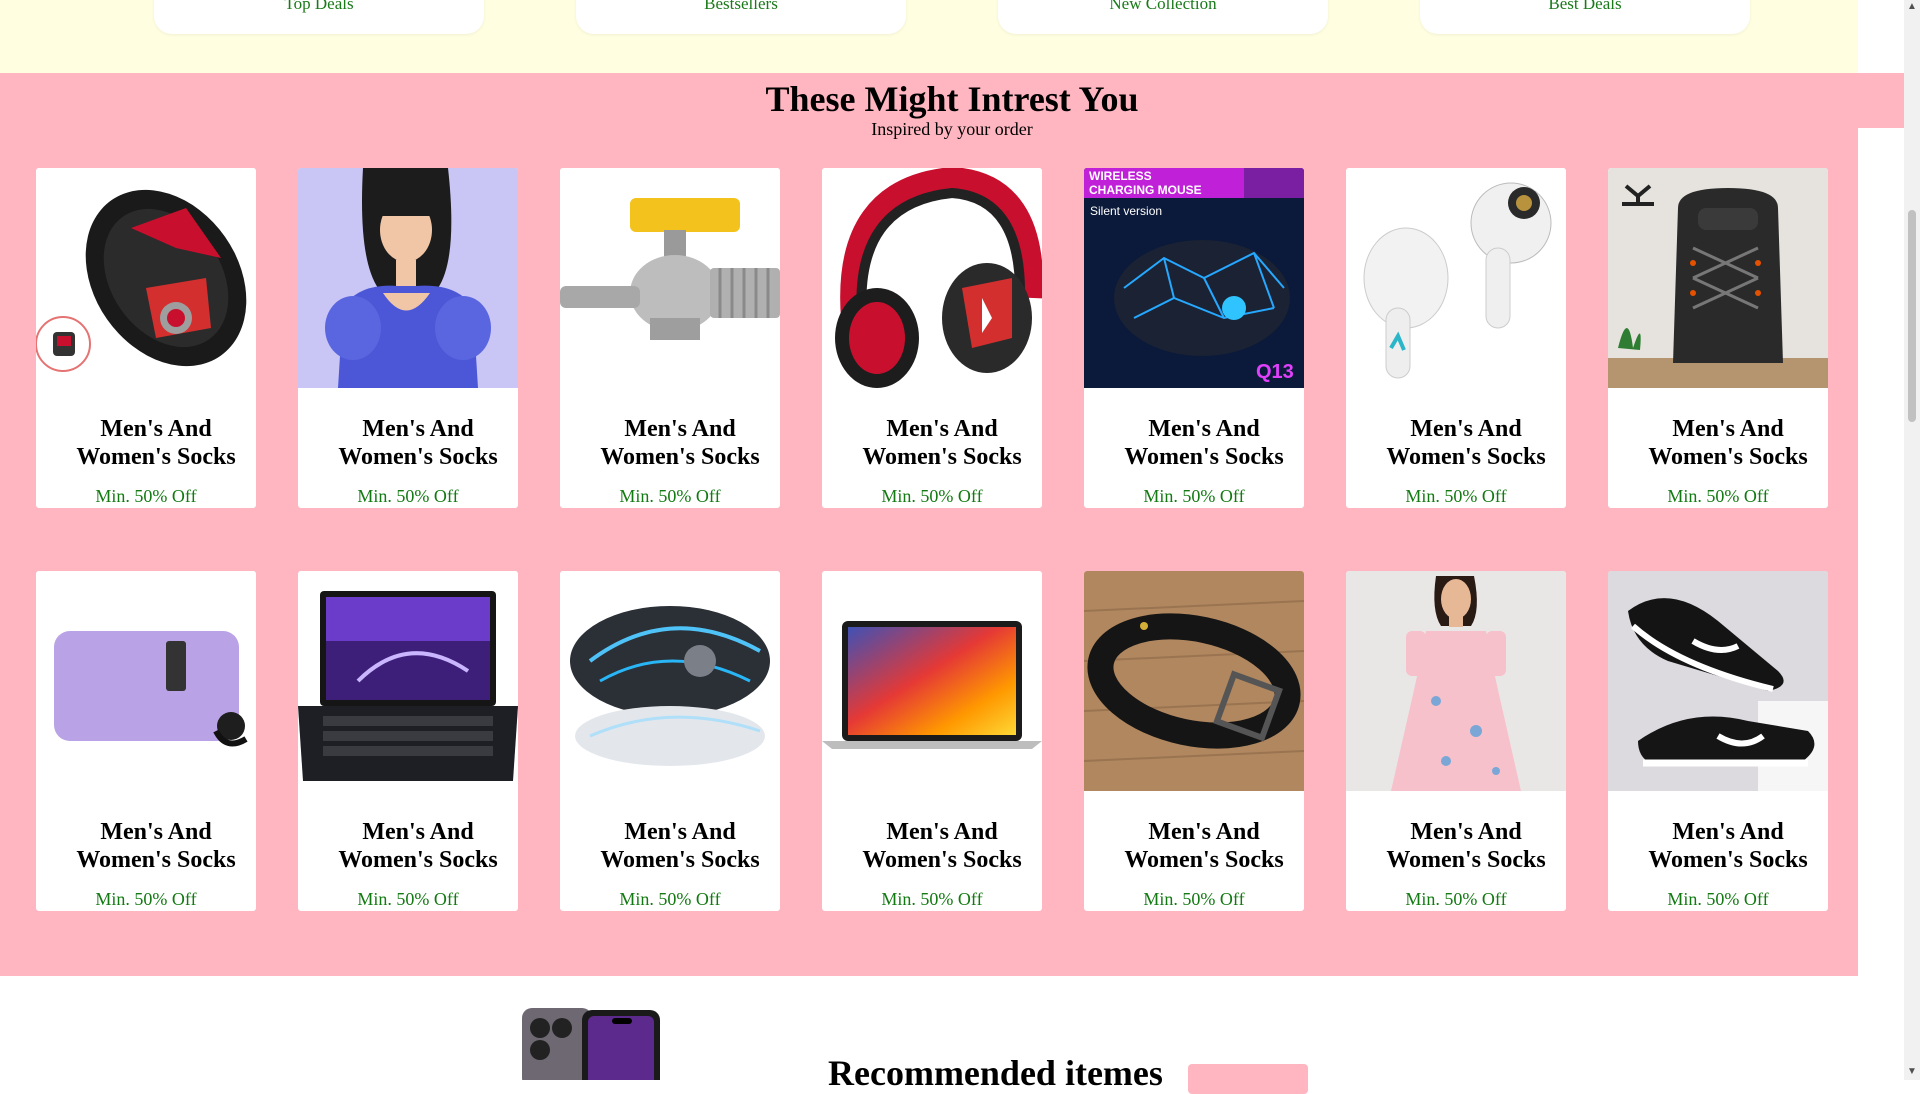 The height and width of the screenshot is (1094, 1920). What do you see at coordinates (741, 6) in the screenshot?
I see `category-label: Bestsellers` at bounding box center [741, 6].